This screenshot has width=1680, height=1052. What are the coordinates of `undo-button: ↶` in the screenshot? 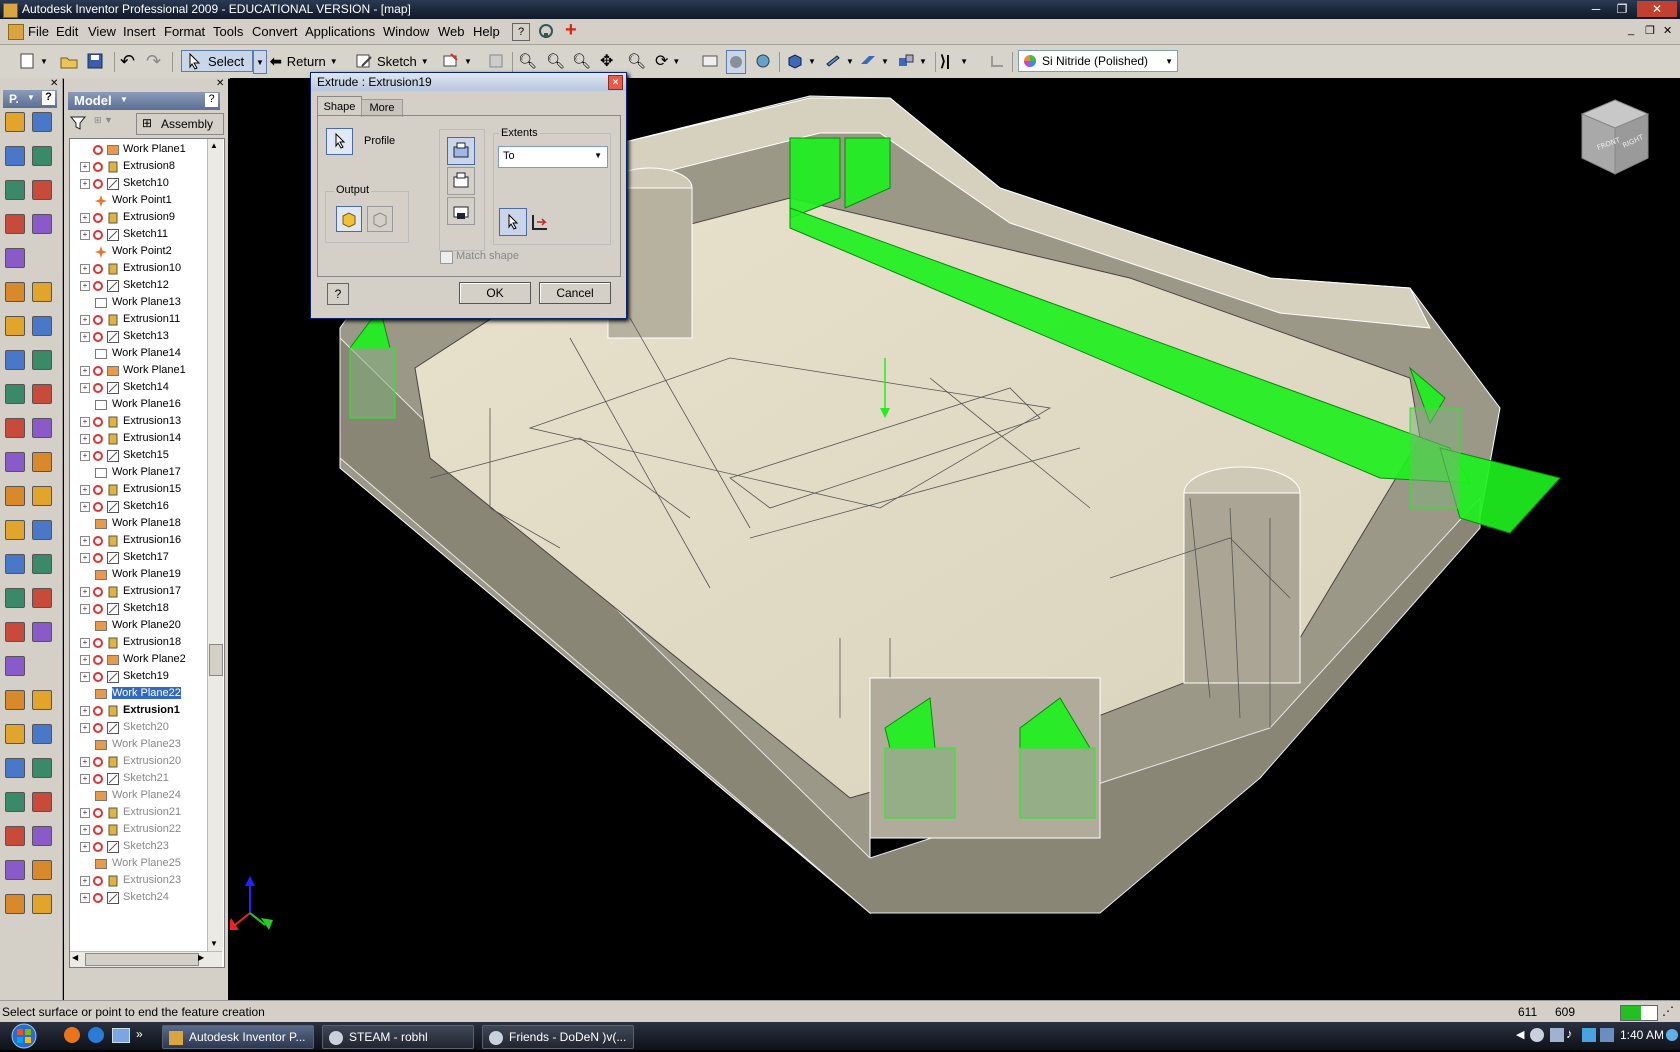 It's located at (127, 61).